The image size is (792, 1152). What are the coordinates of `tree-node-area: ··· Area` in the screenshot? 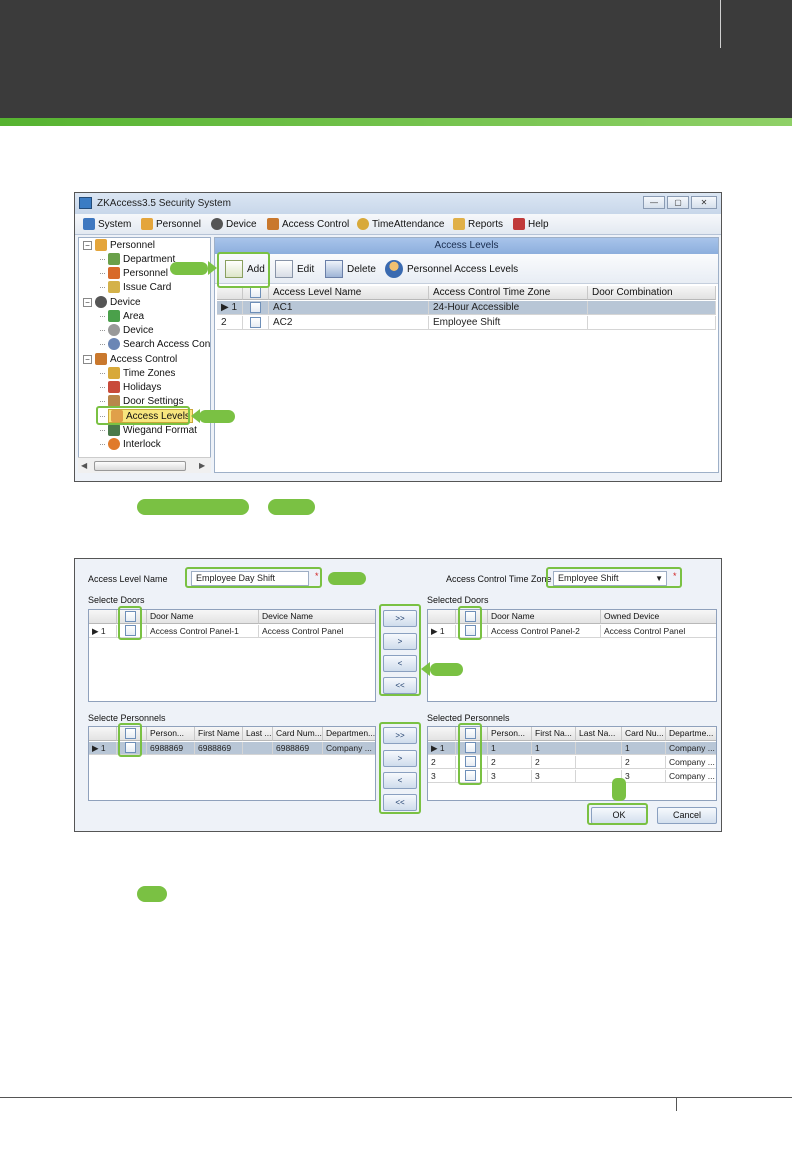 It's located at (121, 316).